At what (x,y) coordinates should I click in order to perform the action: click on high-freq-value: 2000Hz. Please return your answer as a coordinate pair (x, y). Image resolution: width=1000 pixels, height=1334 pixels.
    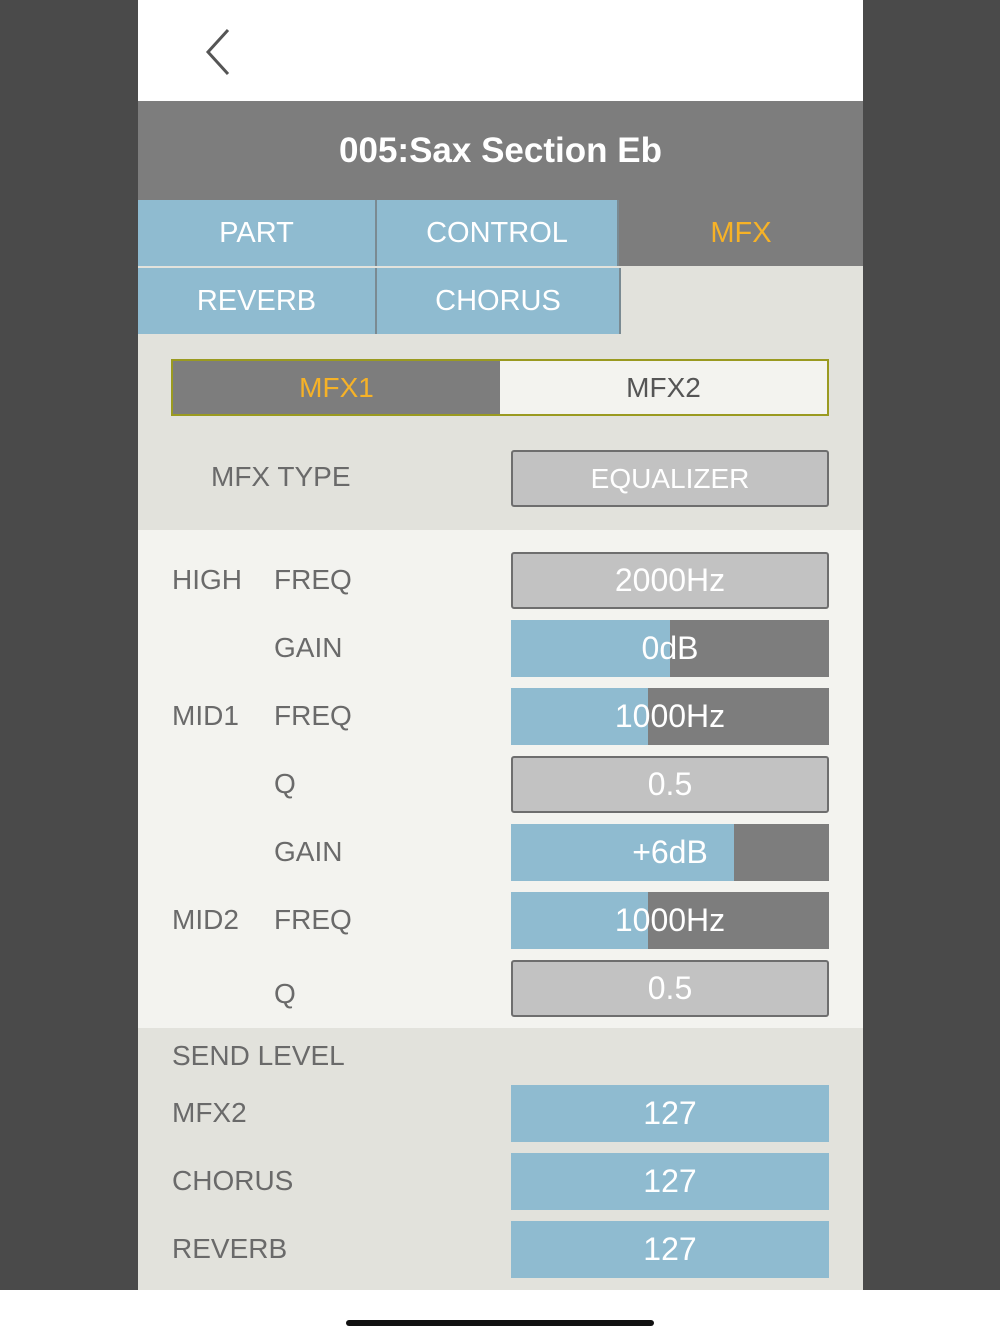
    Looking at the image, I should click on (670, 580).